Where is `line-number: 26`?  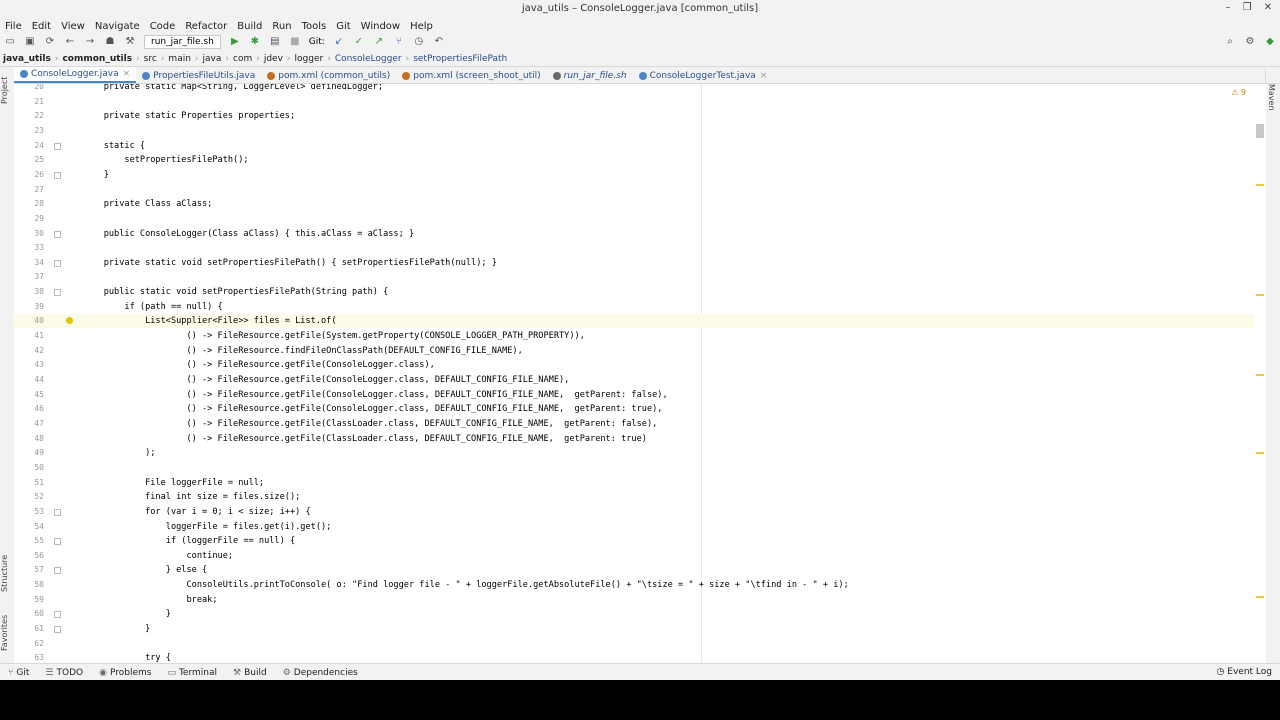 line-number: 26 is located at coordinates (29, 175).